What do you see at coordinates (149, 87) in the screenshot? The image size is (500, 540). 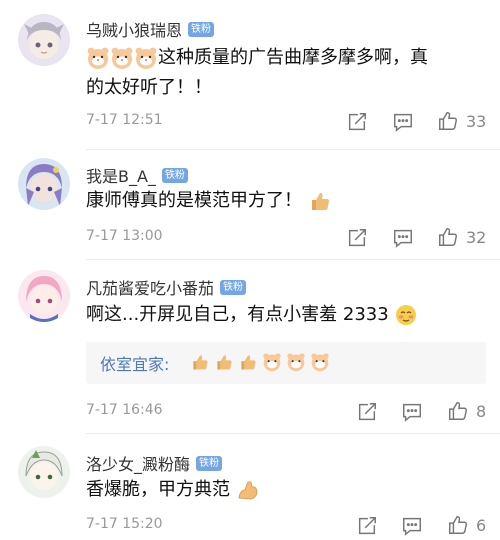 I see `comment-text-line2: 的太好听了！！` at bounding box center [149, 87].